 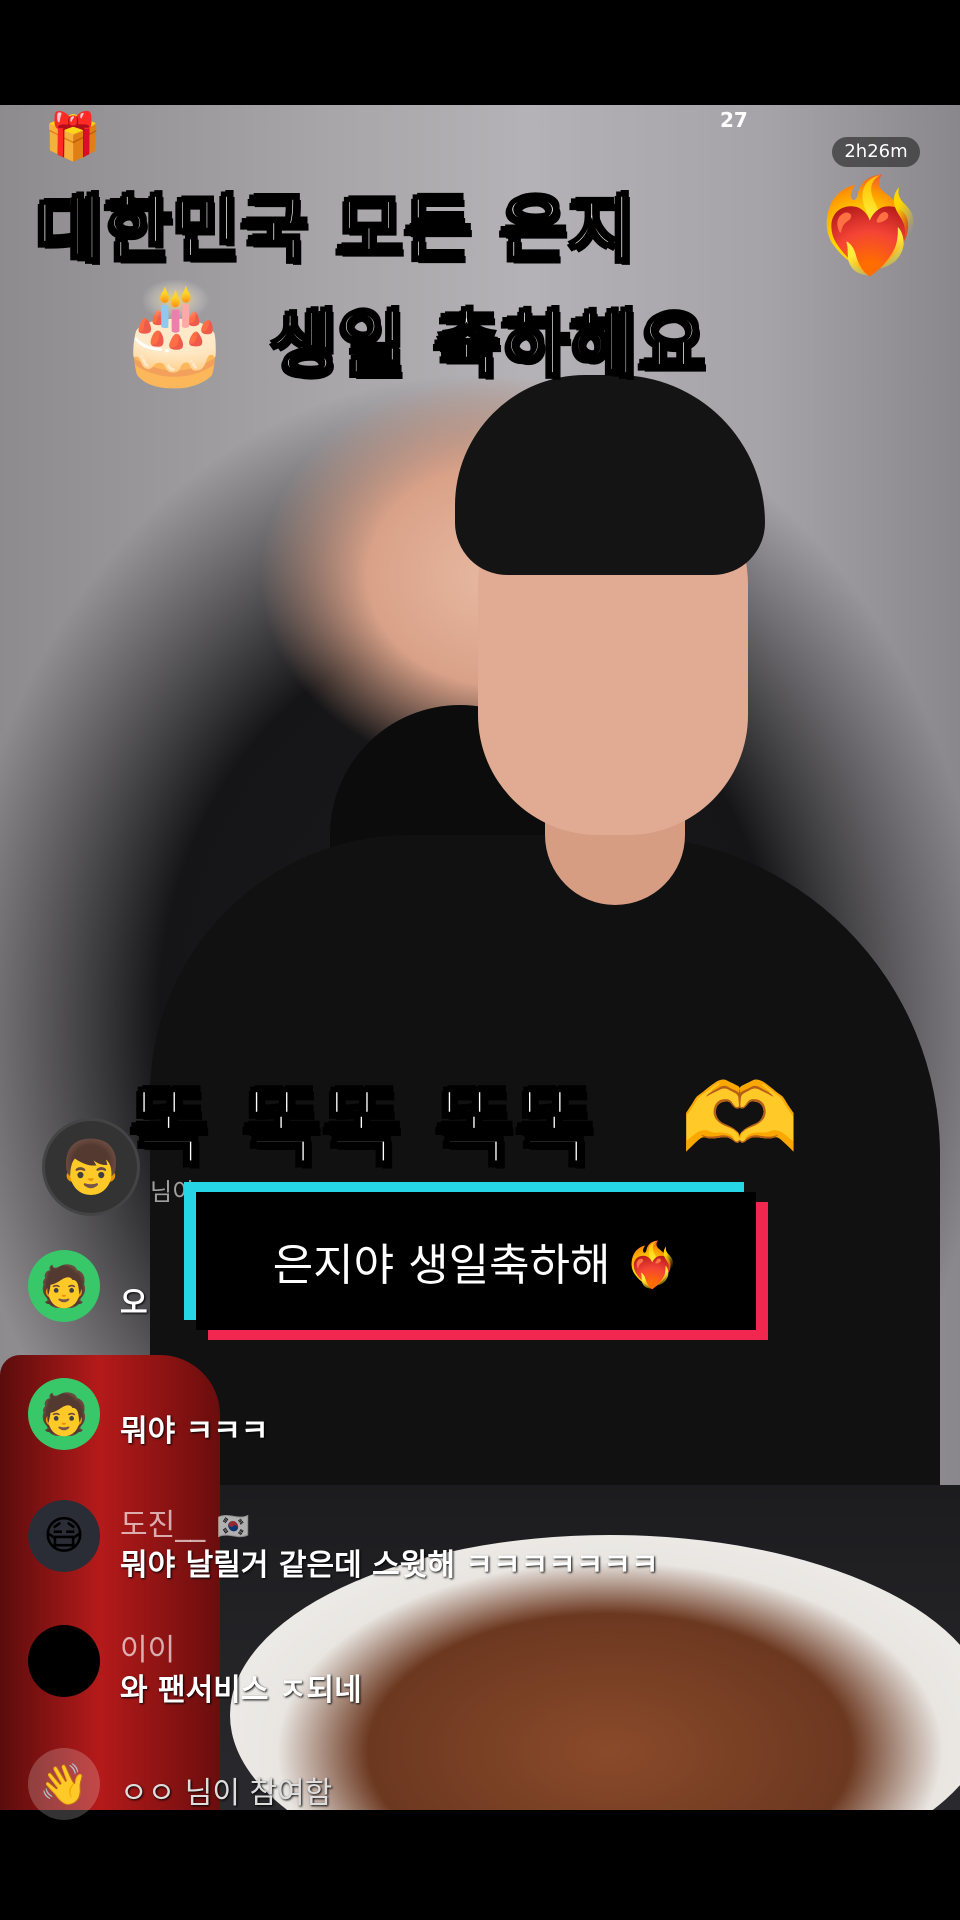 What do you see at coordinates (175, 333) in the screenshot?
I see `birthday-cake-icon: 🎂` at bounding box center [175, 333].